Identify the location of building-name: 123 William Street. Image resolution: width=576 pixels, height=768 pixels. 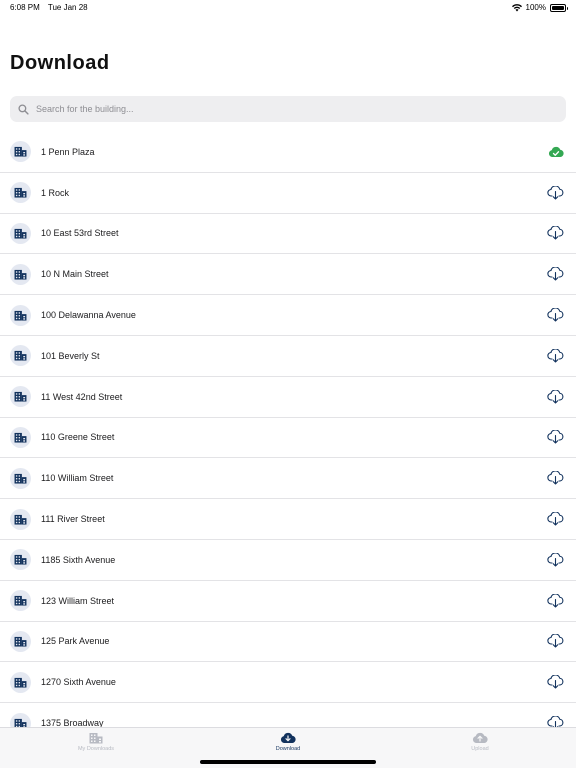
(78, 600).